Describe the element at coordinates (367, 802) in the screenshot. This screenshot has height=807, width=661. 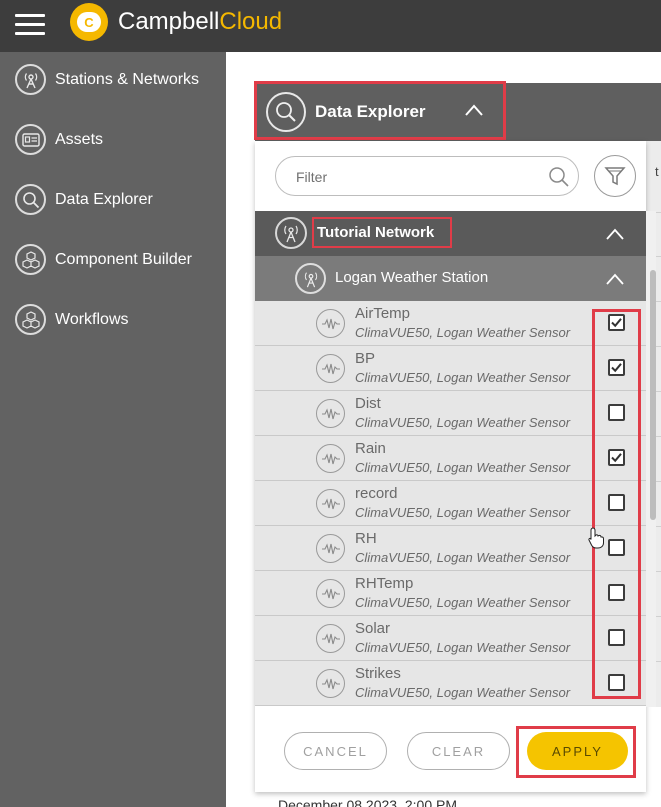
I see `background-date-text: December 08 2023, 2:00 PM` at that location.